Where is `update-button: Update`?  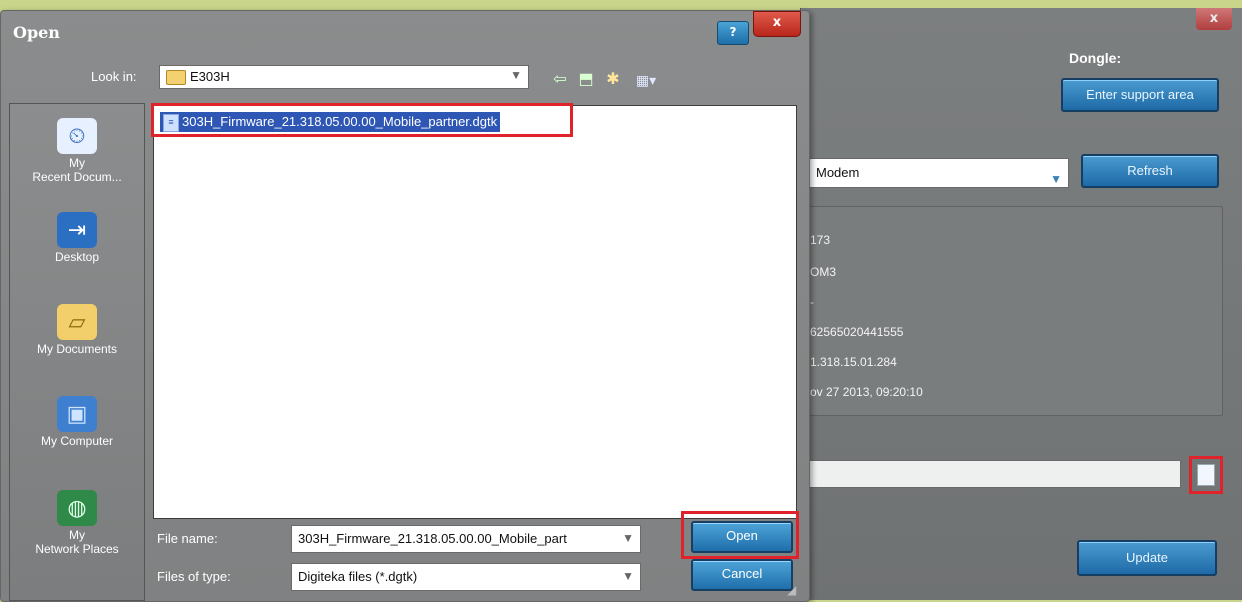
update-button: Update is located at coordinates (1147, 558).